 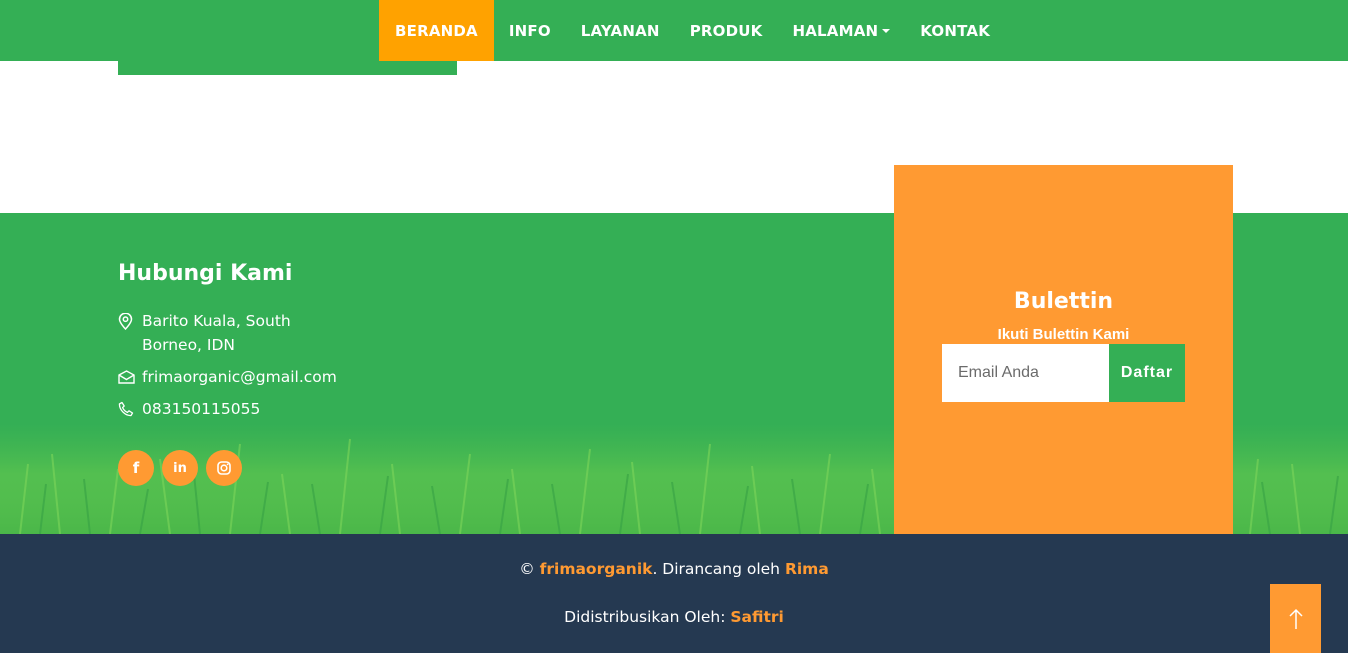 I want to click on nav-item-halaman: HALAMAN, so click(x=841, y=30).